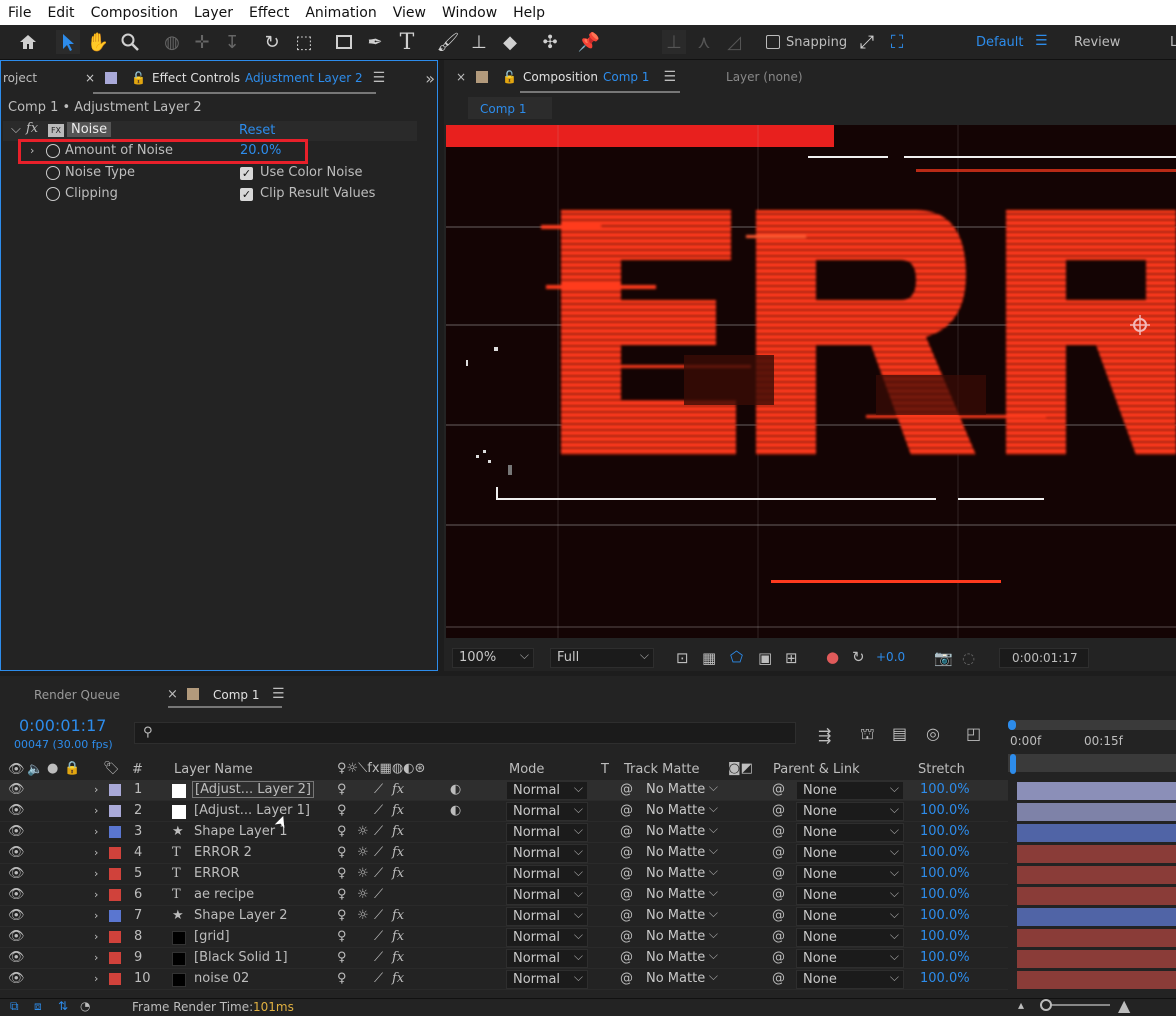 The width and height of the screenshot is (1176, 1016). What do you see at coordinates (899, 733) in the screenshot?
I see `frame-blending-icon: ▤` at bounding box center [899, 733].